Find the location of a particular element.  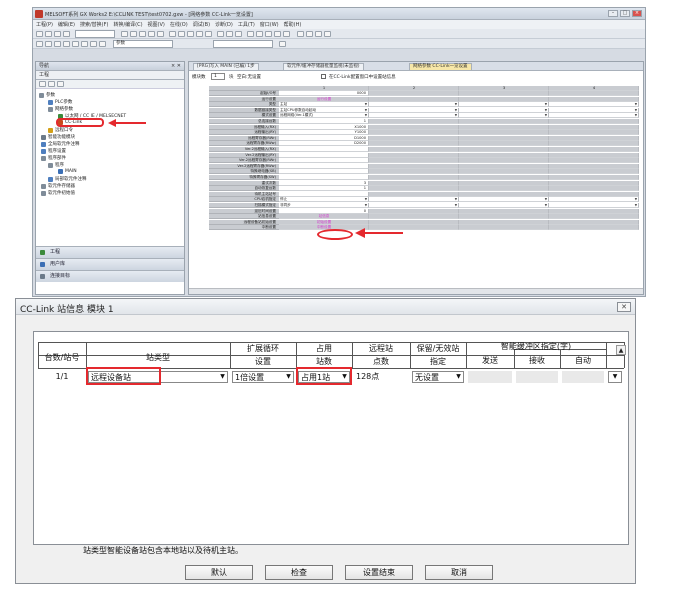

menu-debug: 调试(B) is located at coordinates (201, 24).